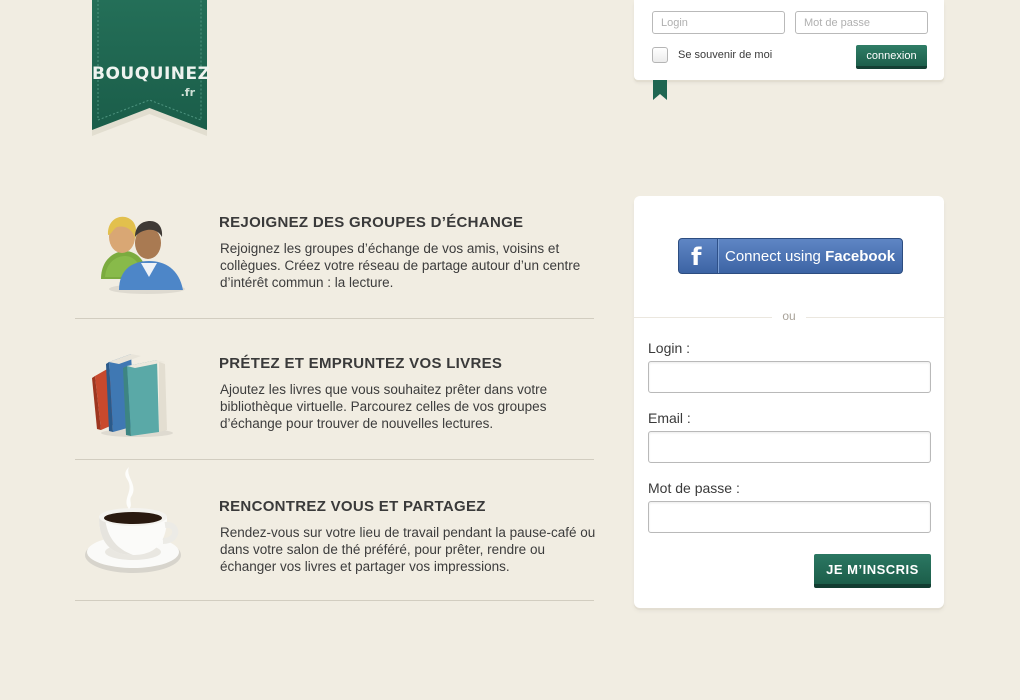 This screenshot has height=700, width=1020. I want to click on login-label: Login :, so click(669, 348).